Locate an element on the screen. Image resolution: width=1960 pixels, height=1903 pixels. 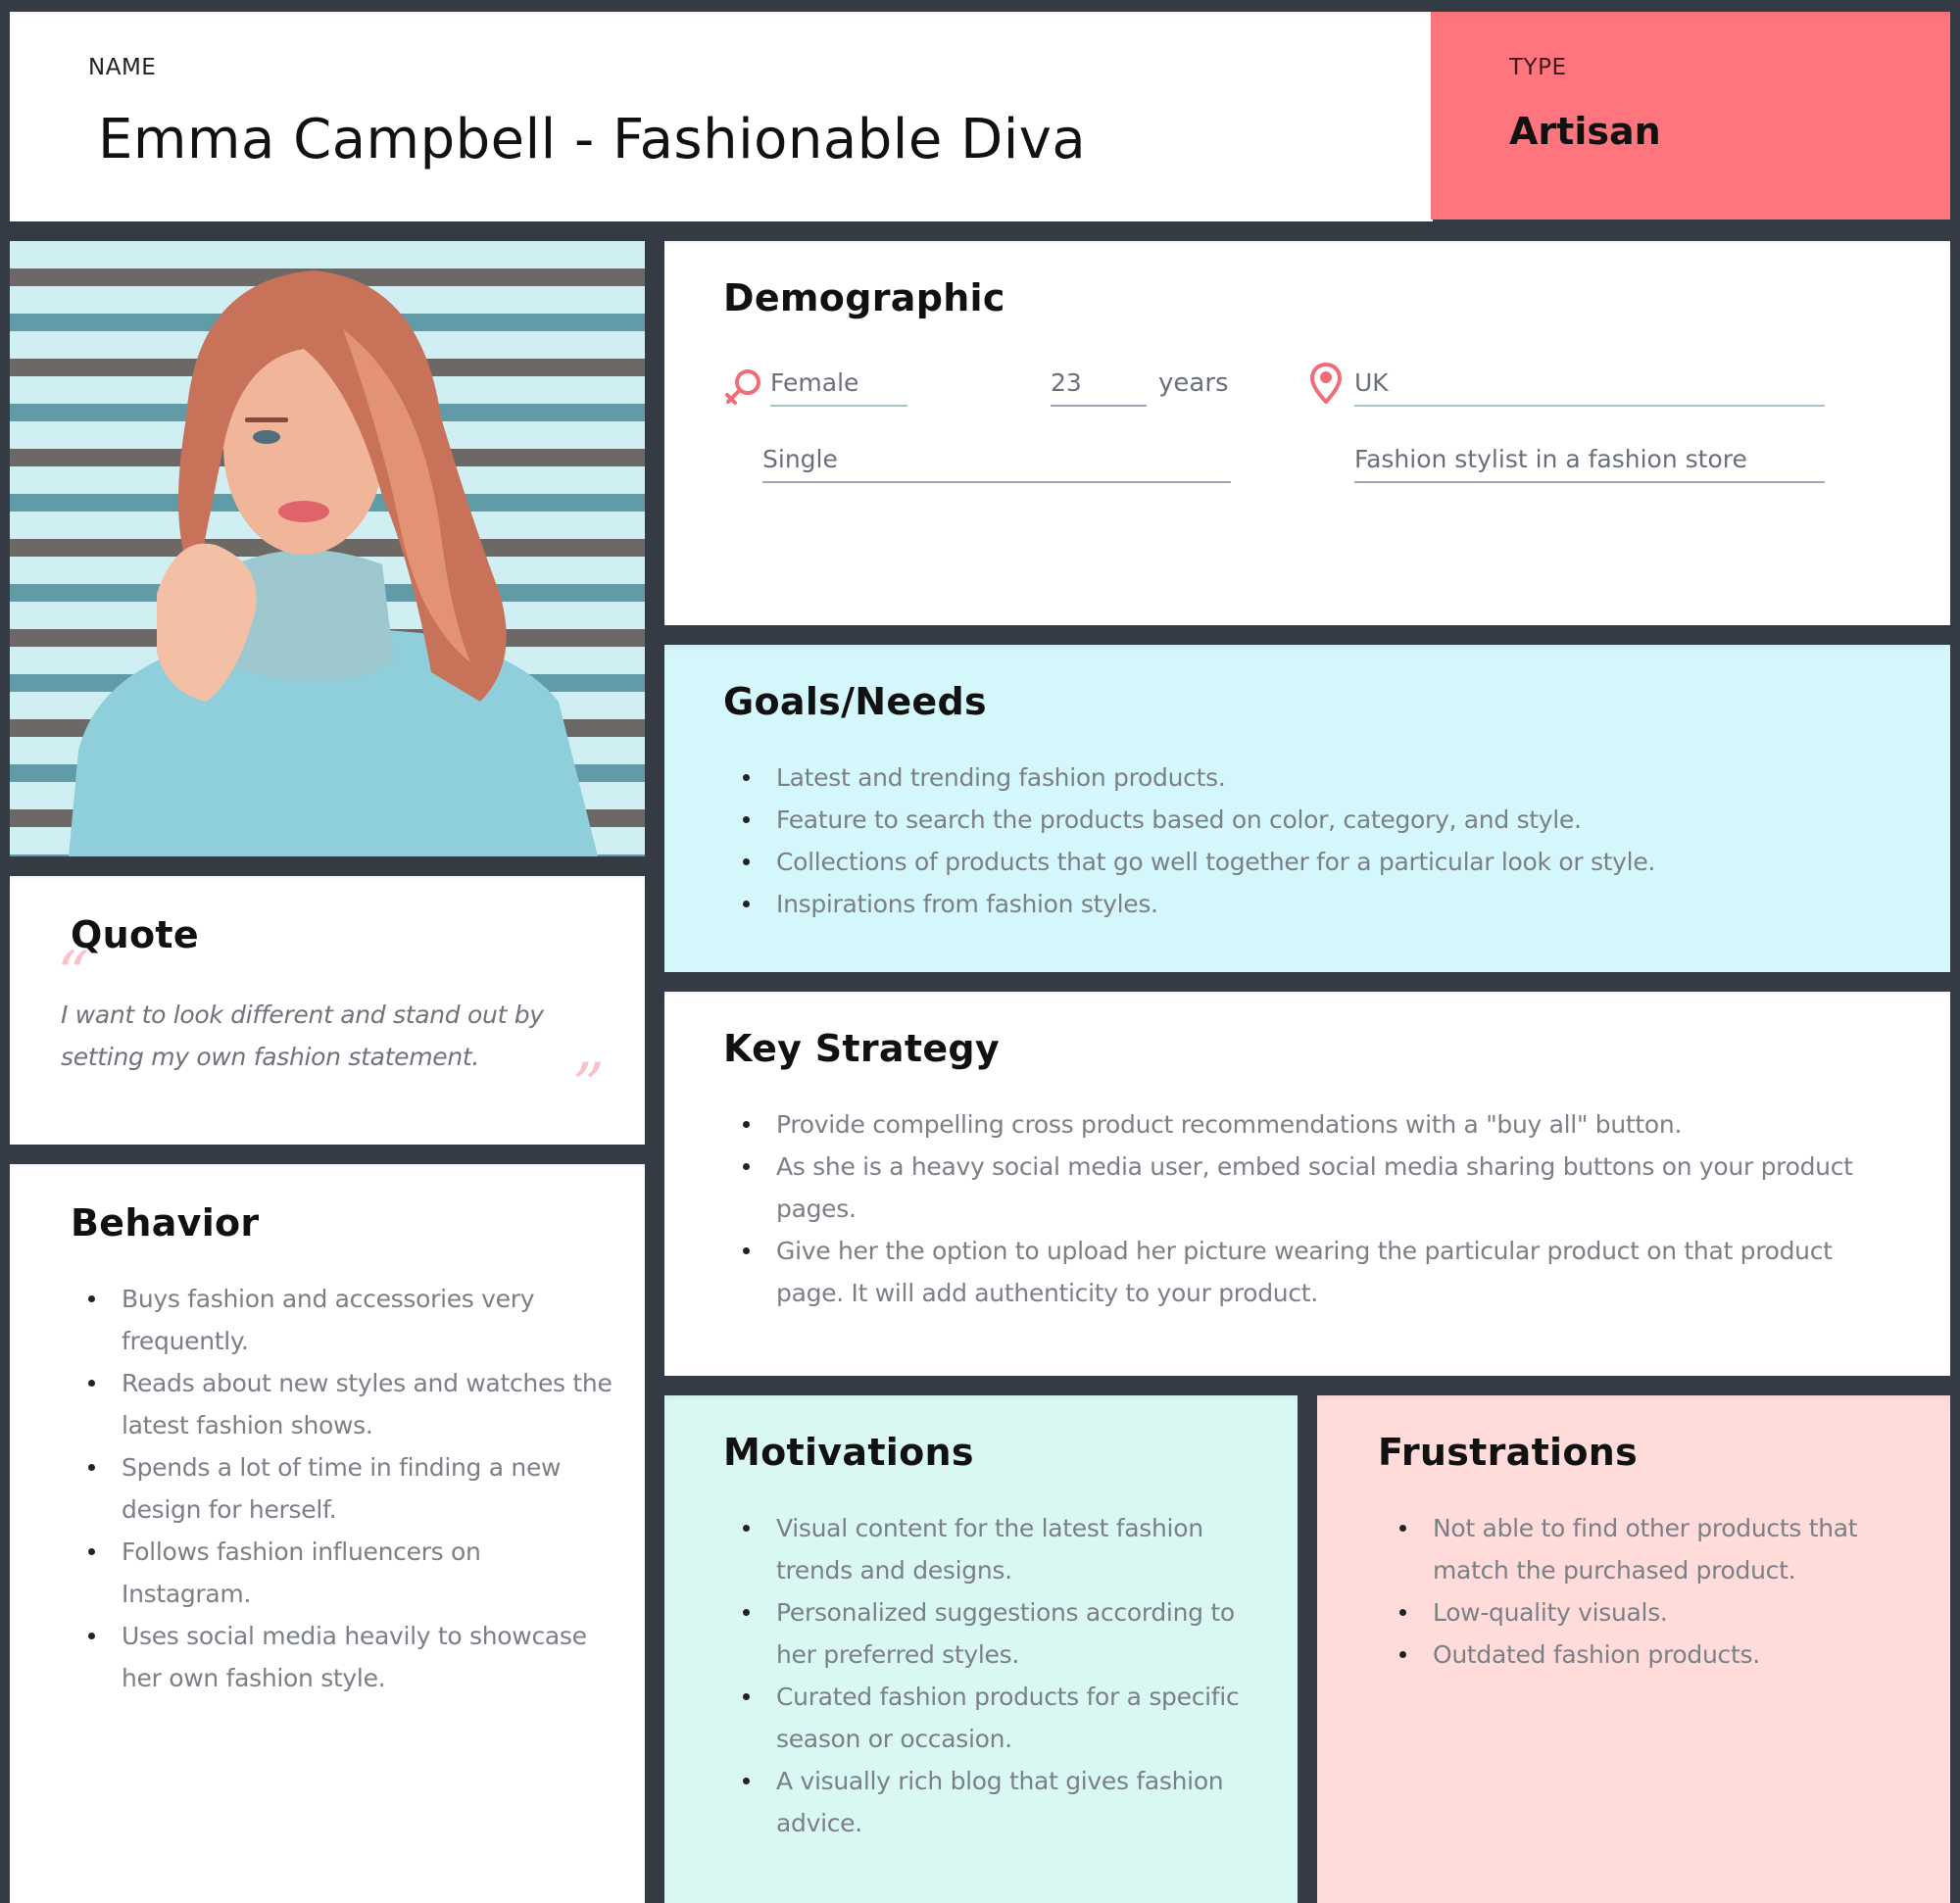
type-panel: TYPE Artisan is located at coordinates (1690, 116).